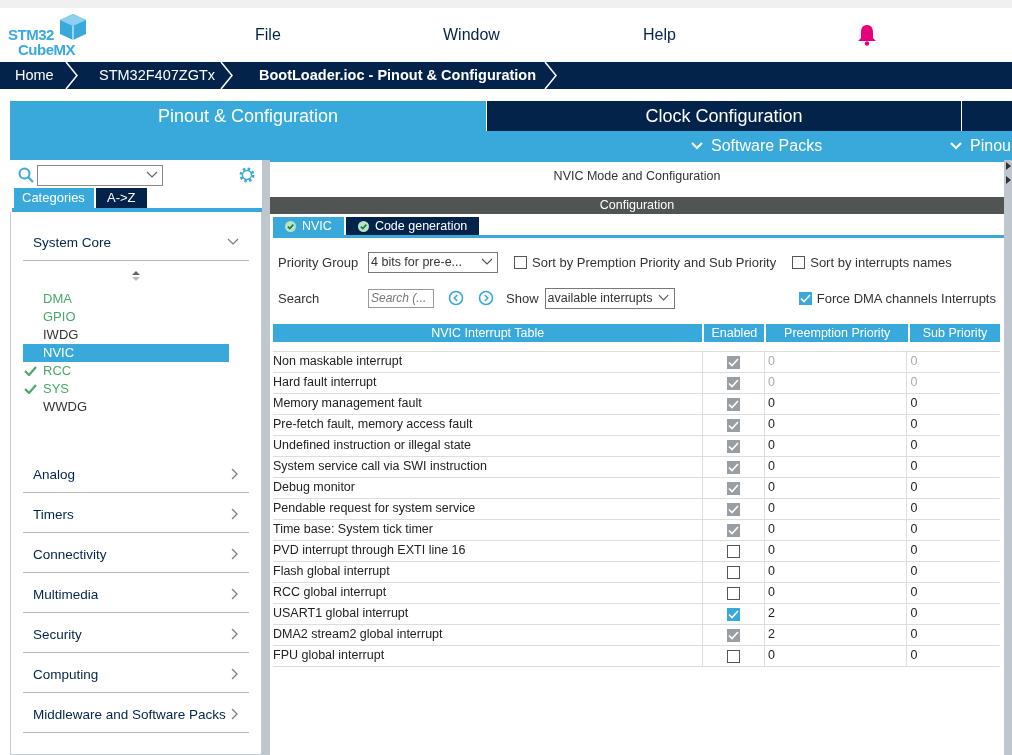  Describe the element at coordinates (136, 674) in the screenshot. I see `category-header: Computing` at that location.